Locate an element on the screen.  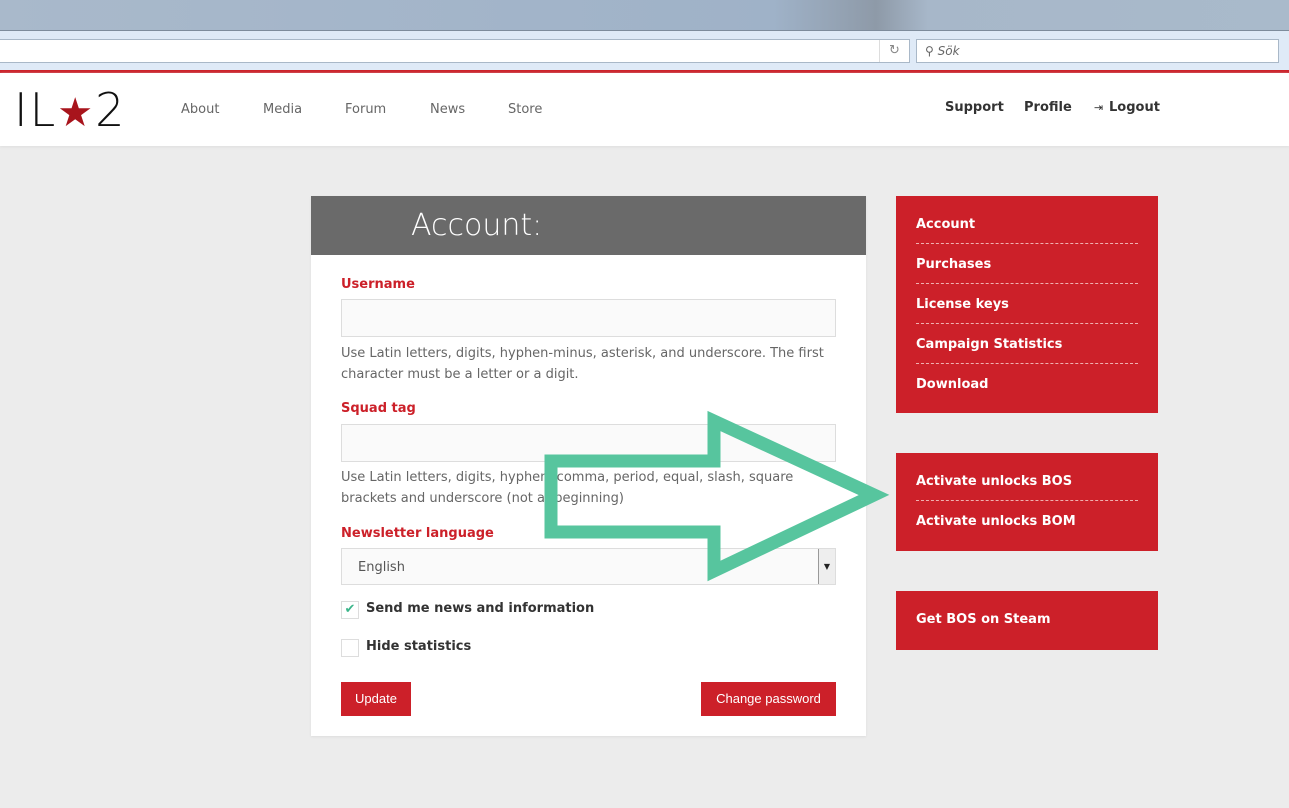
menu-activate-bos: Activate unlocks BOS is located at coordinates (1027, 481).